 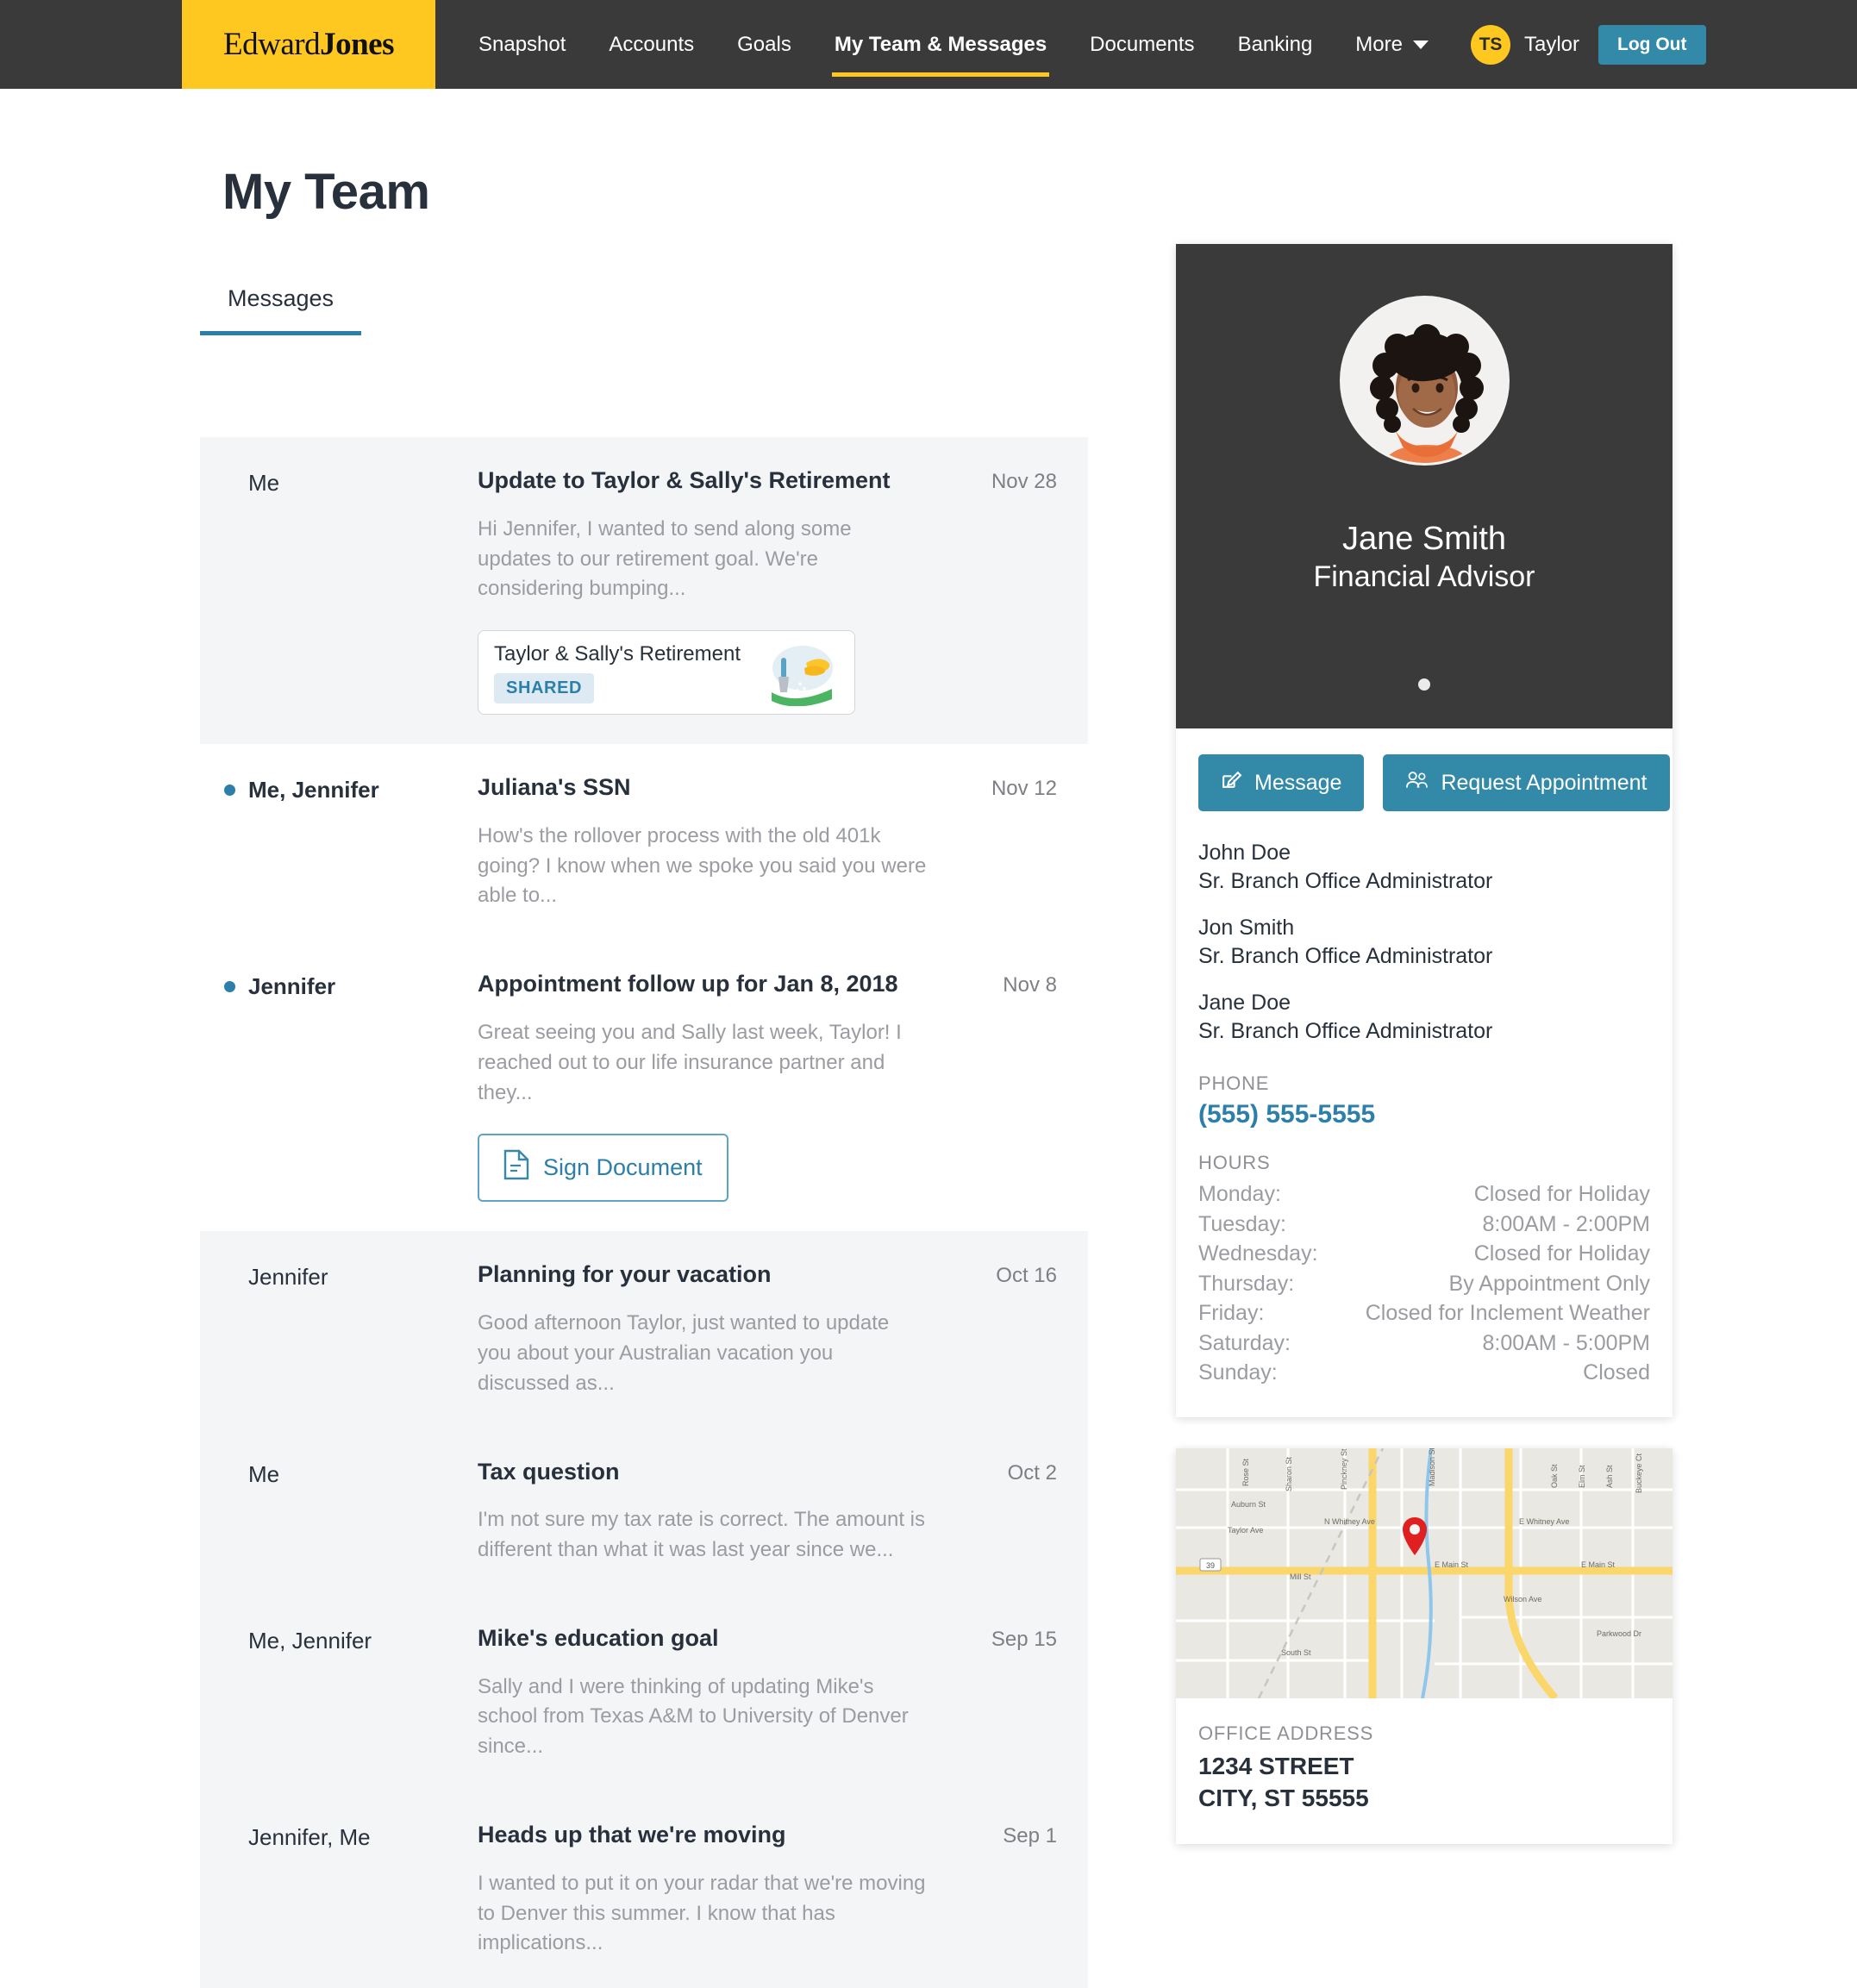 I want to click on status-badge: SHARED, so click(x=544, y=687).